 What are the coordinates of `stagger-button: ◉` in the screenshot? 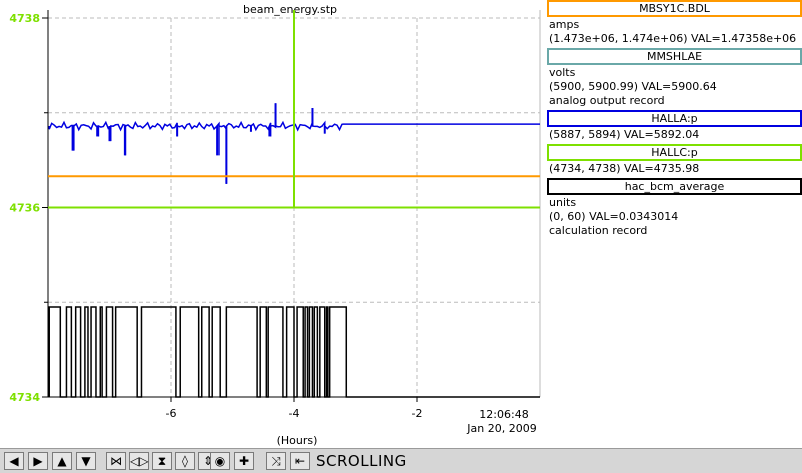 It's located at (220, 461).